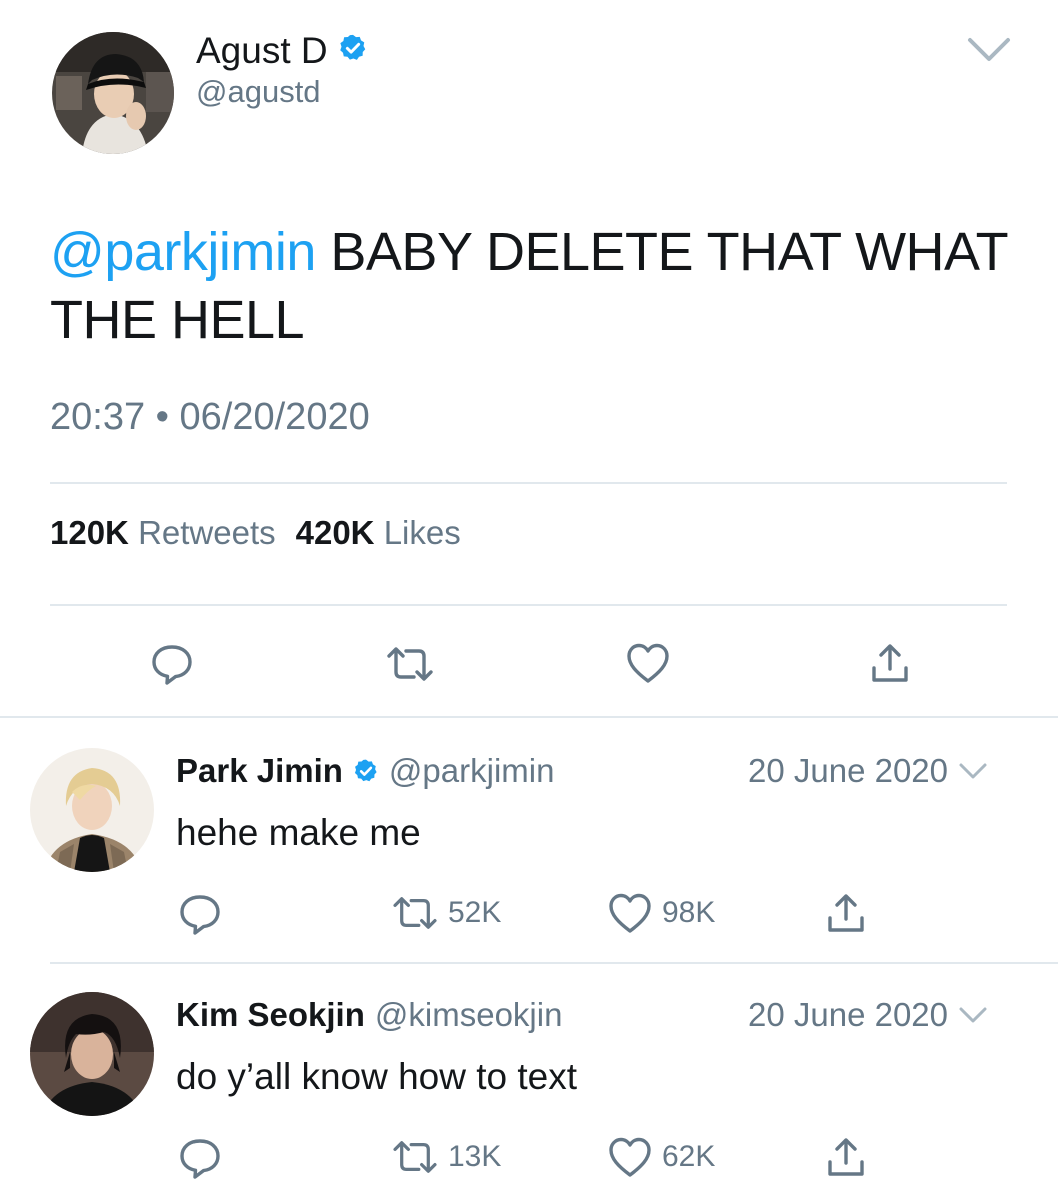  I want to click on tweet-actions, so click(529, 663).